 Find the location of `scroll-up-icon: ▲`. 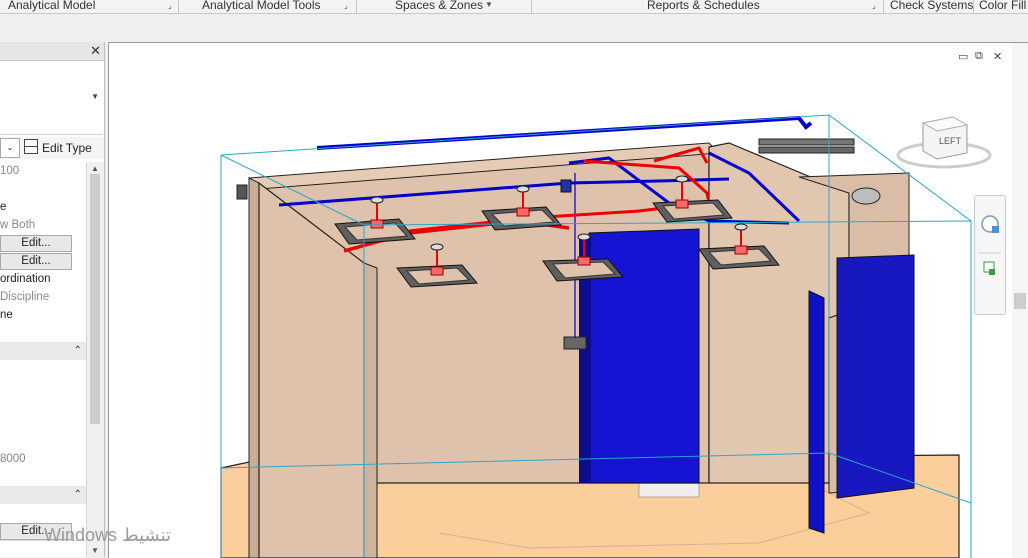

scroll-up-icon: ▲ is located at coordinates (95, 168).